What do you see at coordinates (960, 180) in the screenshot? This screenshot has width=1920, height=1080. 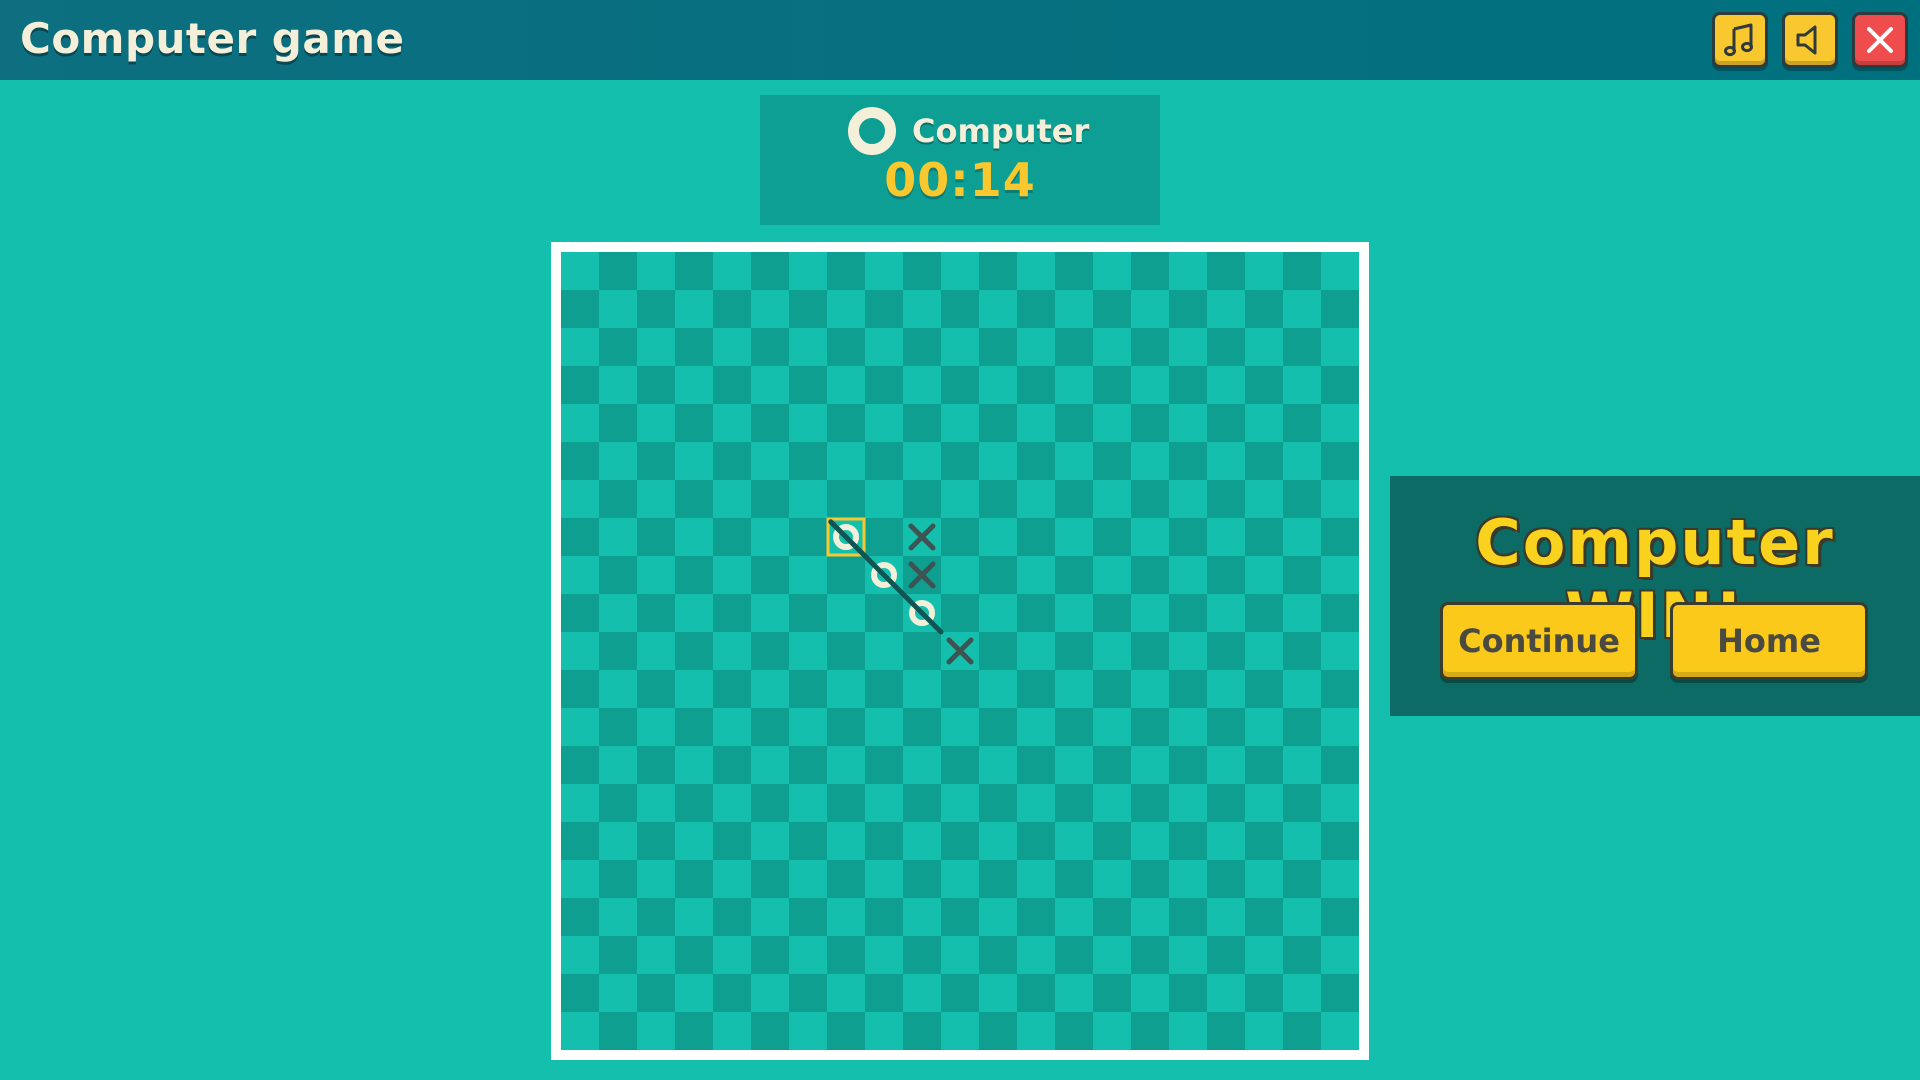 I see `game-timer: 00:14` at bounding box center [960, 180].